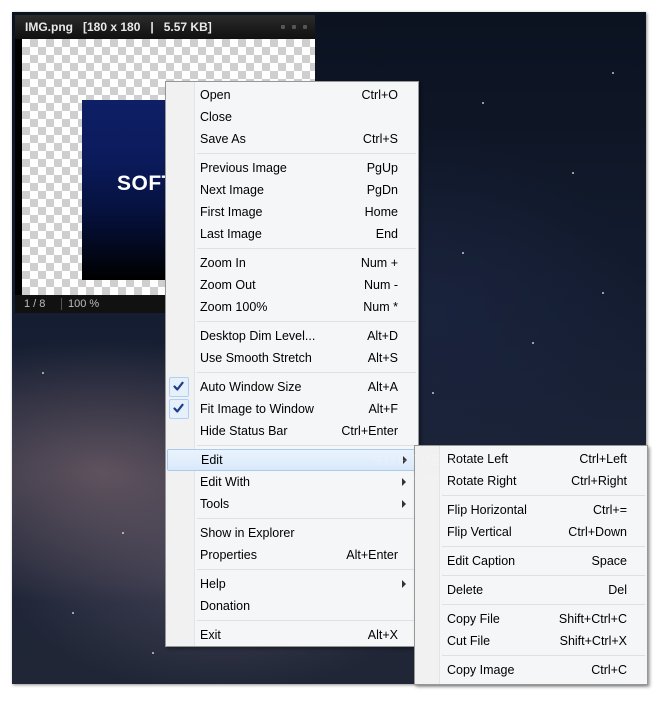 The image size is (667, 704). Describe the element at coordinates (35, 304) in the screenshot. I see `image-position: 1 / 8` at that location.